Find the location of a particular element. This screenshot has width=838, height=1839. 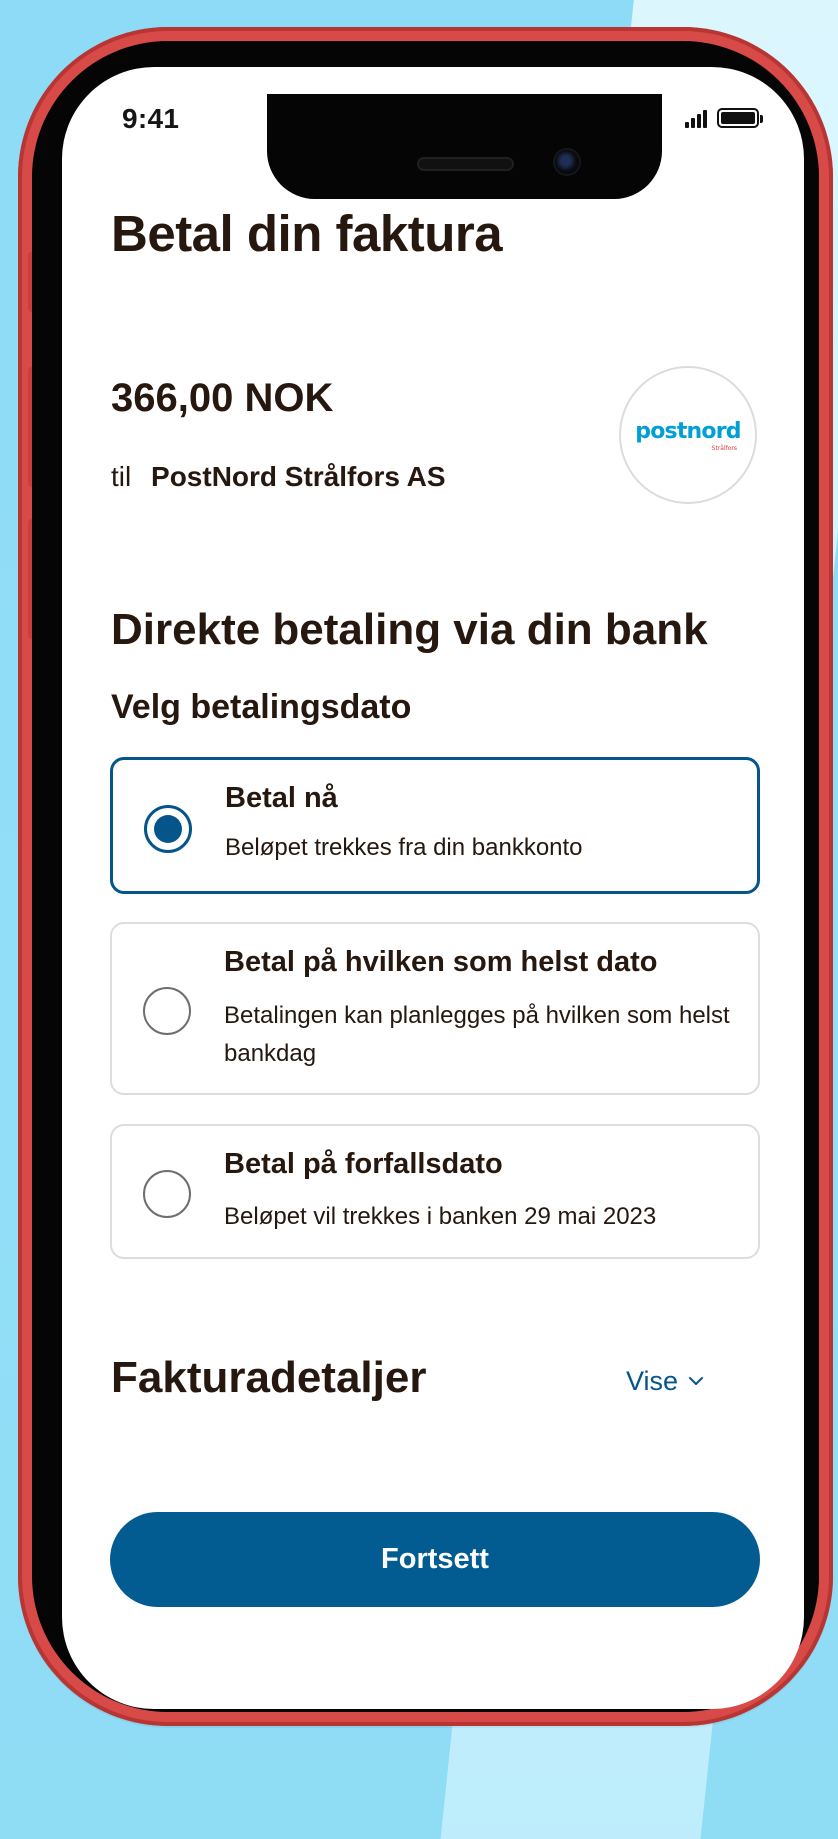

page-title: Betal din faktura is located at coordinates (307, 233).